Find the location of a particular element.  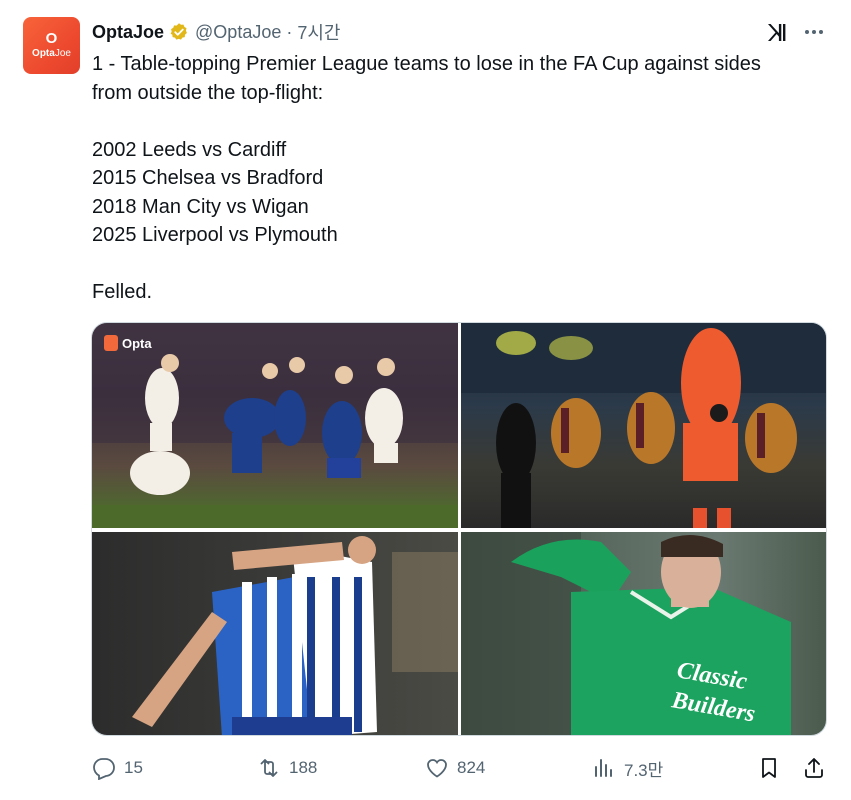

share-icon is located at coordinates (814, 768).